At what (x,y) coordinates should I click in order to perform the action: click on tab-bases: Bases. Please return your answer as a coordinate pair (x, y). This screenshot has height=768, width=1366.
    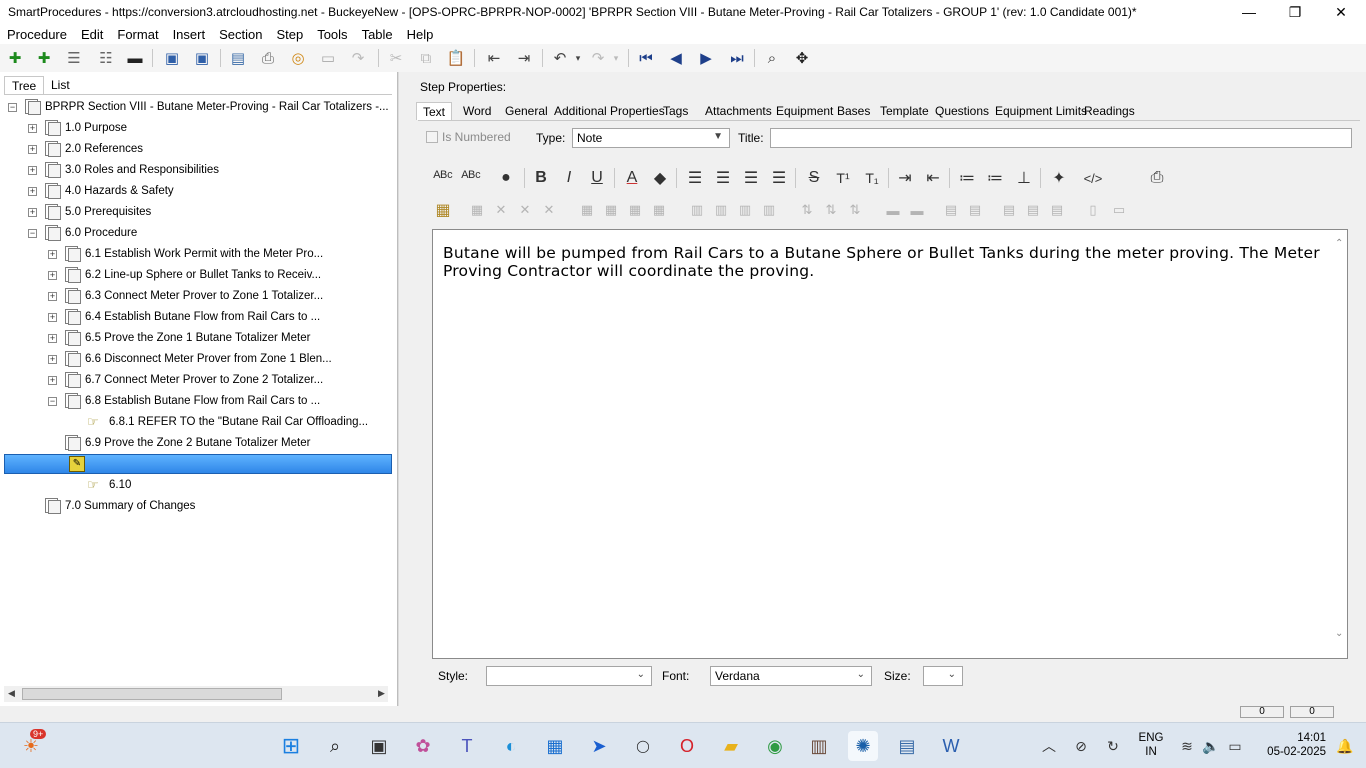
    Looking at the image, I should click on (853, 111).